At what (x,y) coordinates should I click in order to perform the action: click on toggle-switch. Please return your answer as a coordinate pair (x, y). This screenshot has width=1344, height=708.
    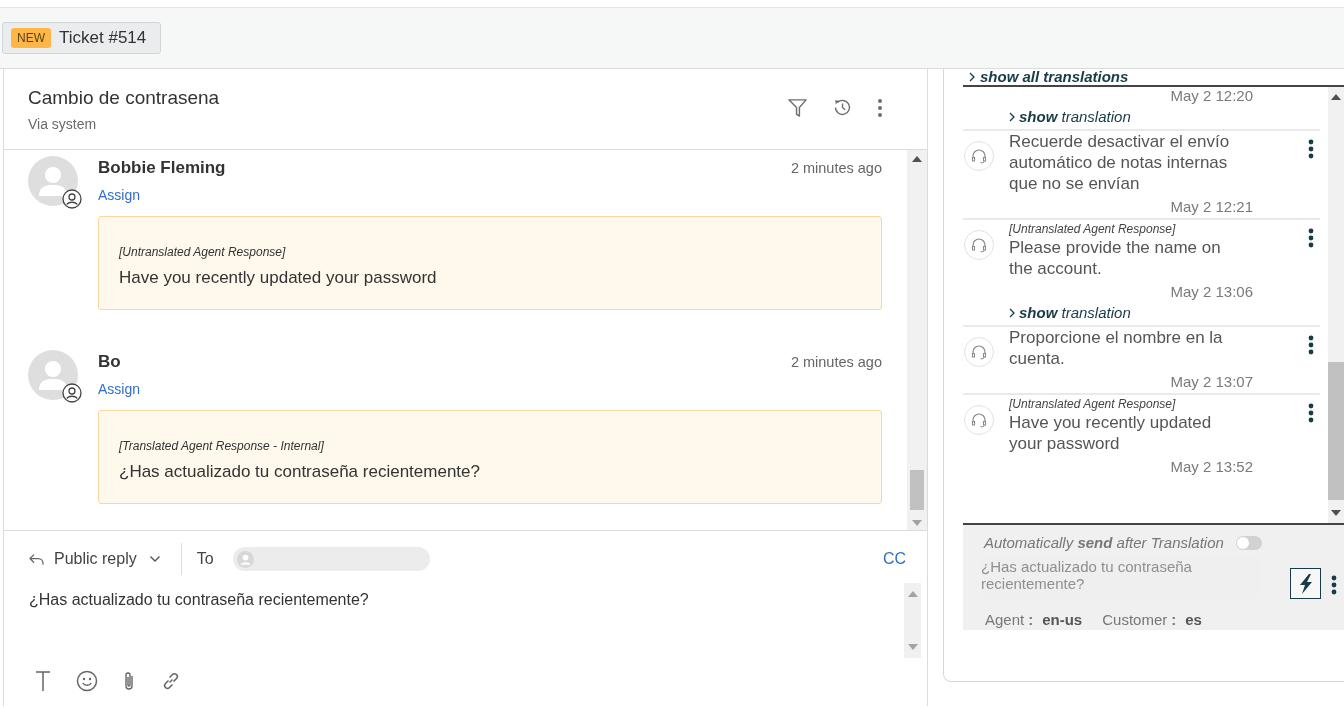
    Looking at the image, I should click on (1248, 543).